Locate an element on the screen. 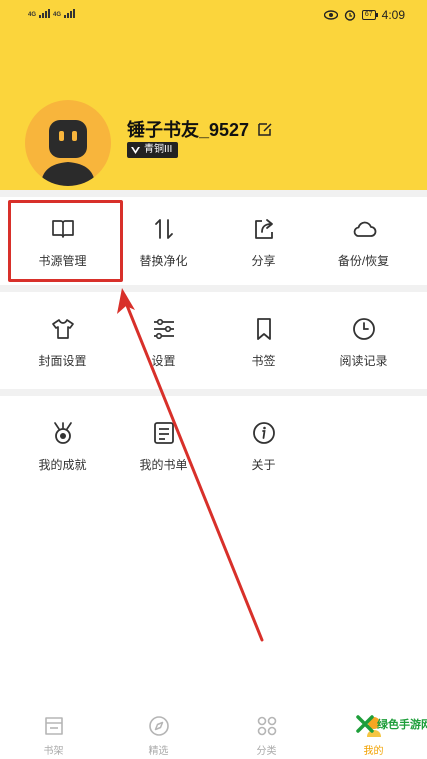 The image size is (427, 759). network-type-2: 4G is located at coordinates (57, 15).